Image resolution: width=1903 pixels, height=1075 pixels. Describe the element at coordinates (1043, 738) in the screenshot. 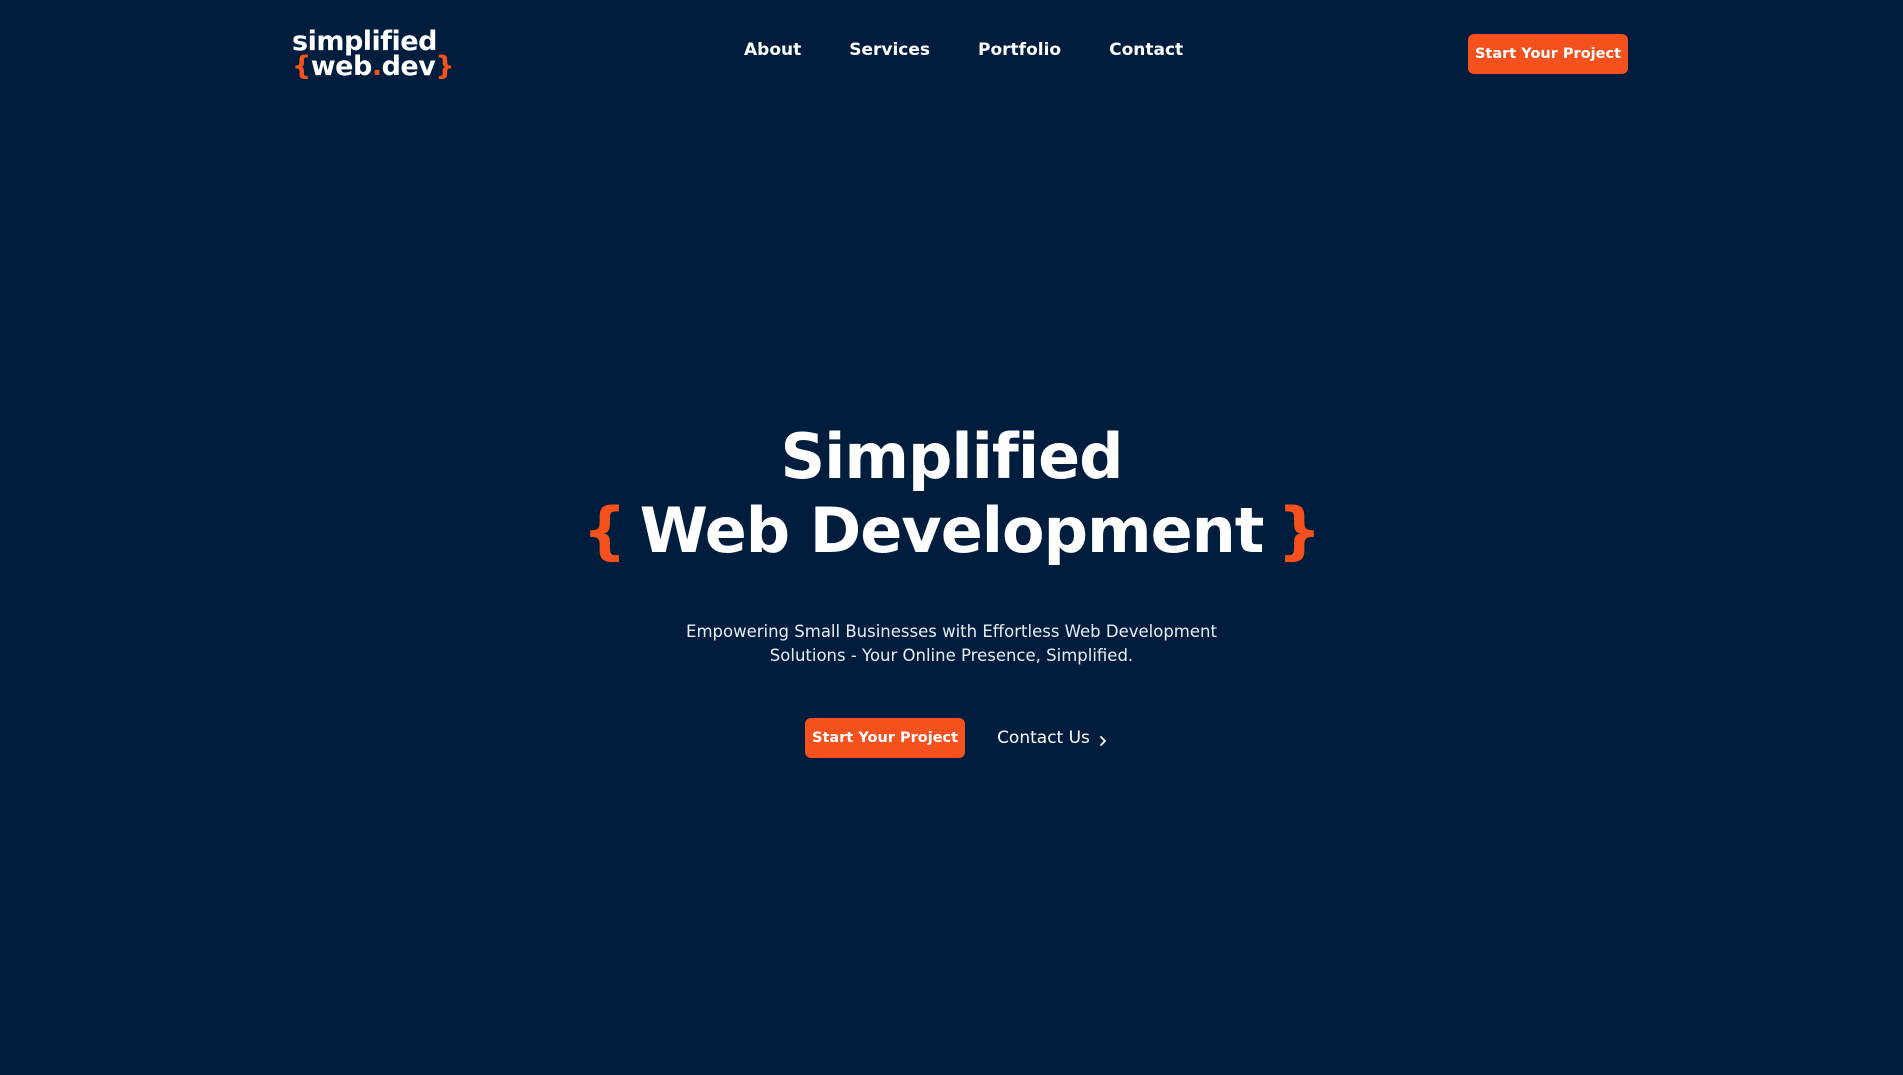

I see `contact-us-label: Contact Us` at that location.